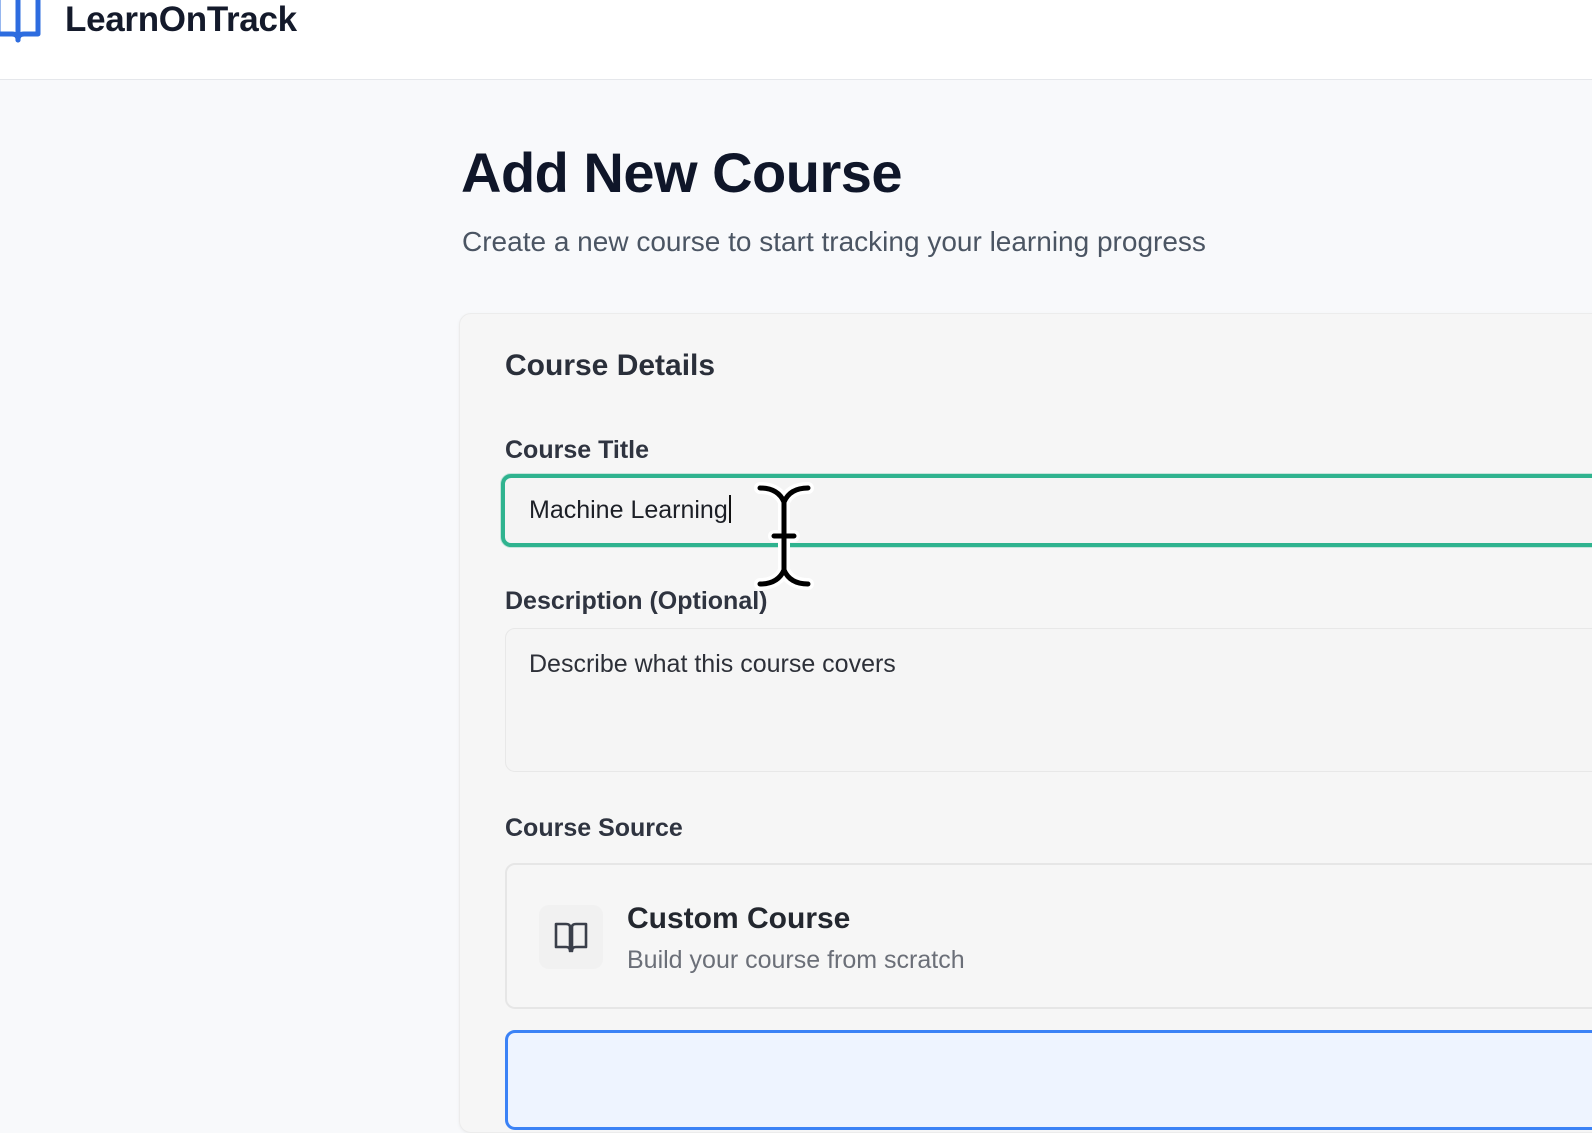 The width and height of the screenshot is (1592, 1133). What do you see at coordinates (636, 601) in the screenshot?
I see `description-label: Description (Optional)` at bounding box center [636, 601].